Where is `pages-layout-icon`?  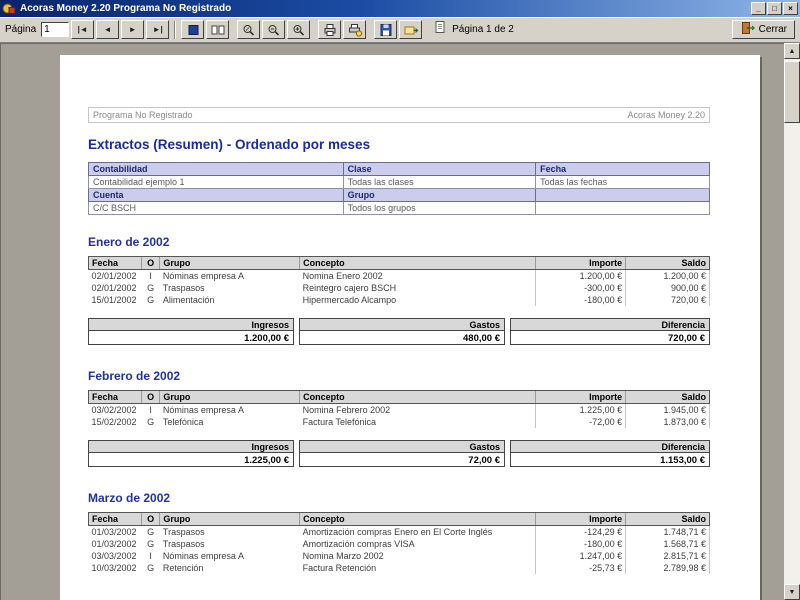
pages-layout-icon is located at coordinates (218, 30).